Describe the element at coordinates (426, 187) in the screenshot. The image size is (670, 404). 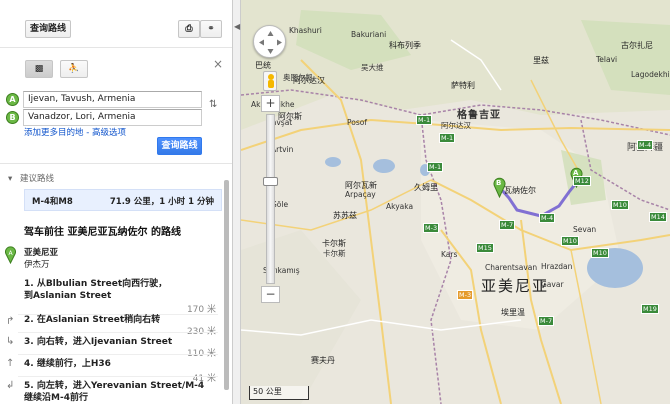
I see `city-label: 久姆里` at that location.